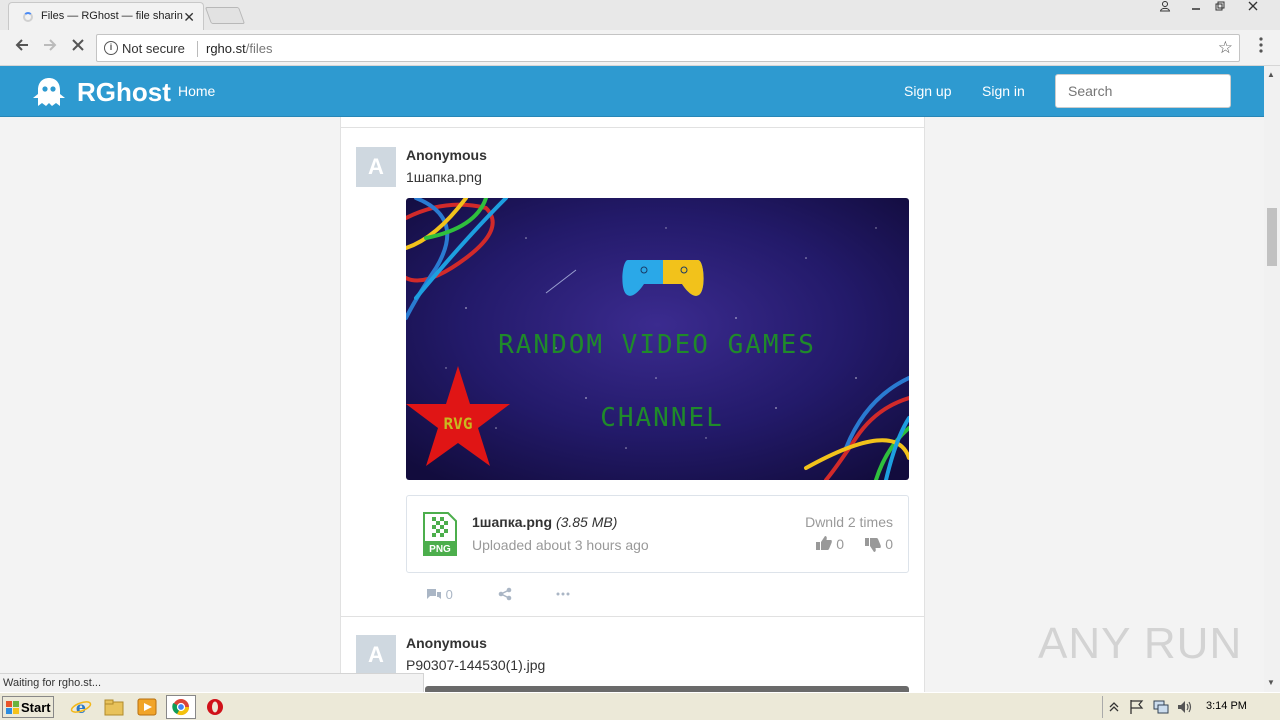  Describe the element at coordinates (36, 707) in the screenshot. I see `start-label: Start` at that location.